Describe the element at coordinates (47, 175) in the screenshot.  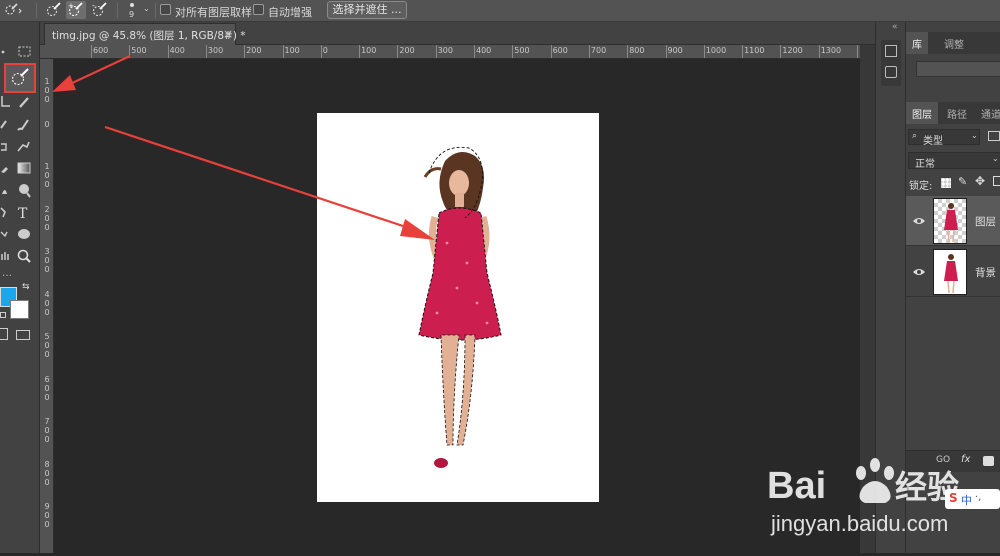
I see `ruler-label: 1 0 0` at that location.